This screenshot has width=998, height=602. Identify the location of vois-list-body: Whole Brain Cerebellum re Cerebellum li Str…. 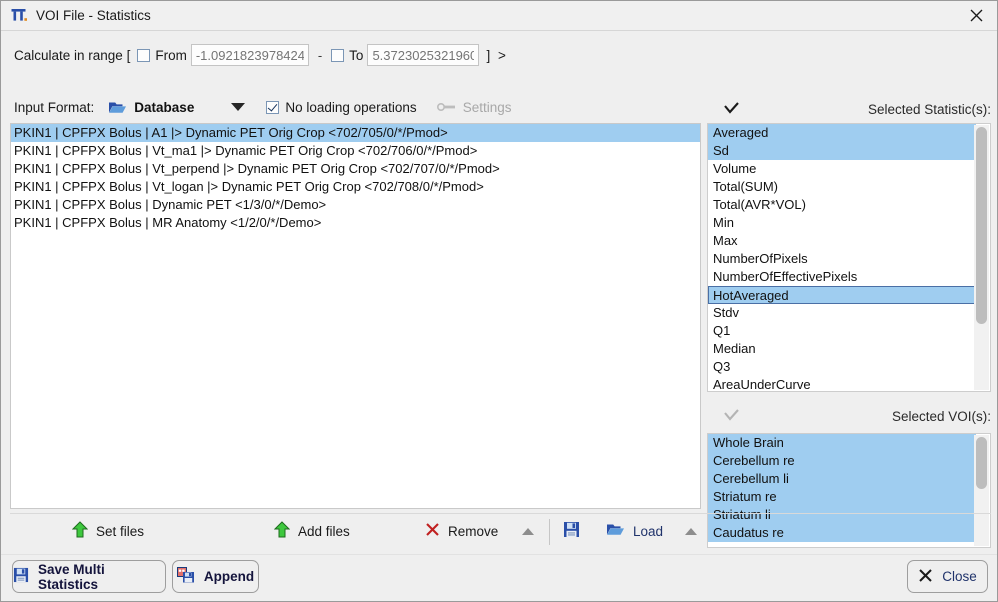
(842, 488).